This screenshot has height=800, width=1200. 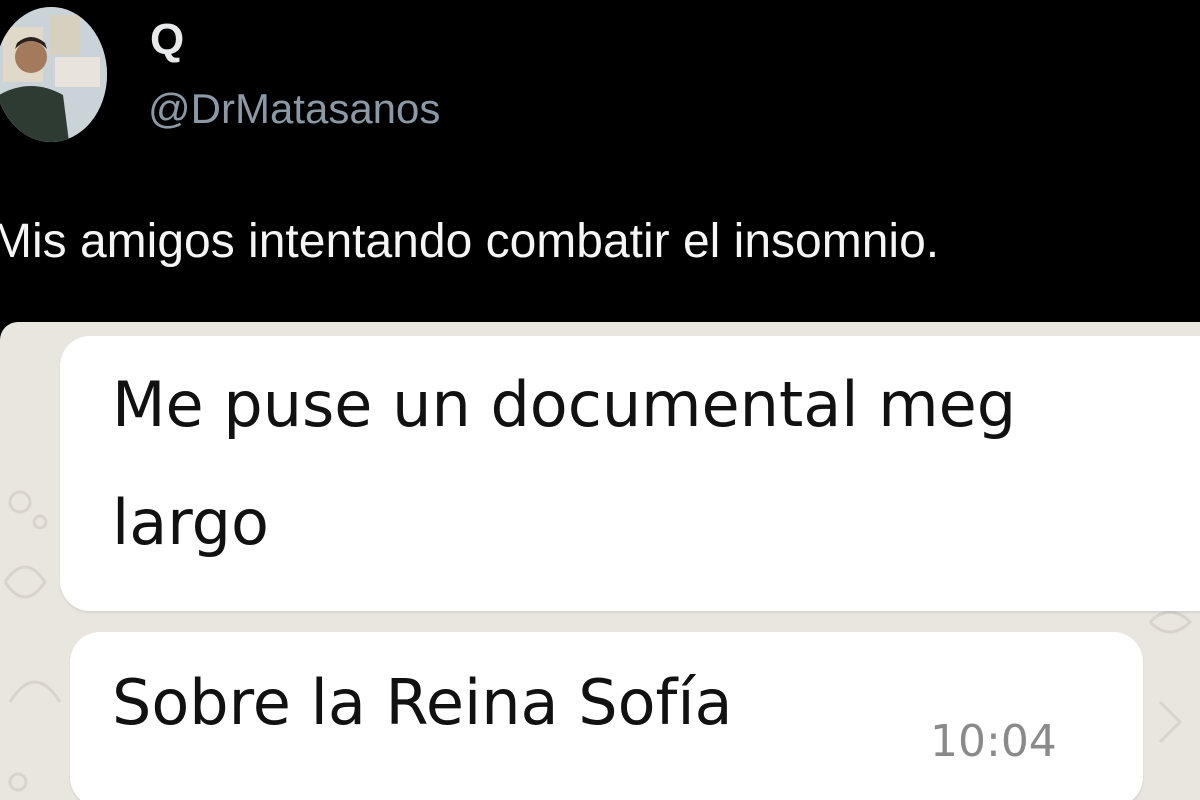 What do you see at coordinates (993, 741) in the screenshot?
I see `message-timestamp: 10:04` at bounding box center [993, 741].